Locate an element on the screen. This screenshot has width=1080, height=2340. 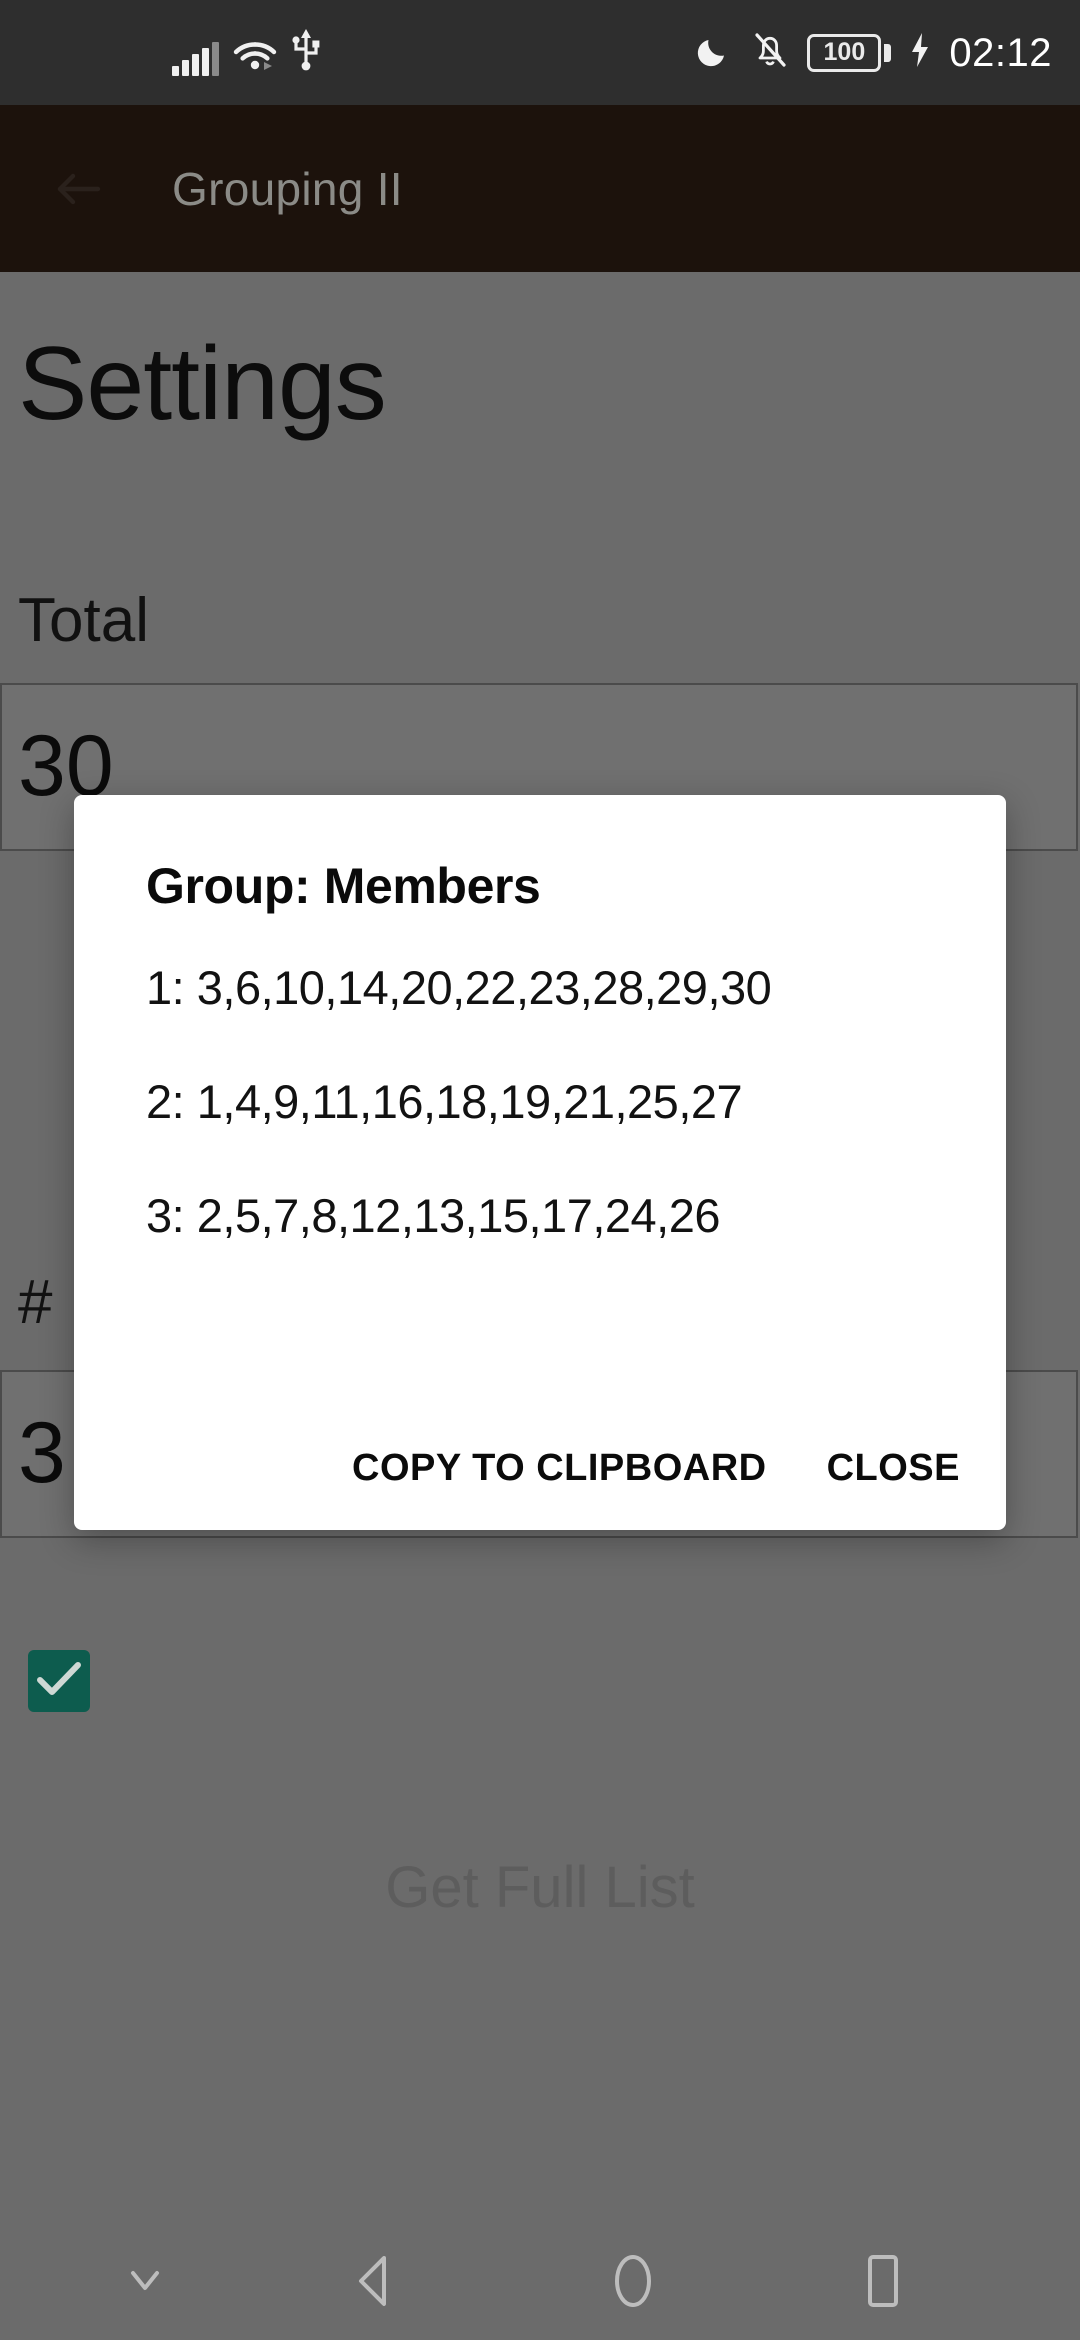
cell-signal-icon is located at coordinates (195, 58).